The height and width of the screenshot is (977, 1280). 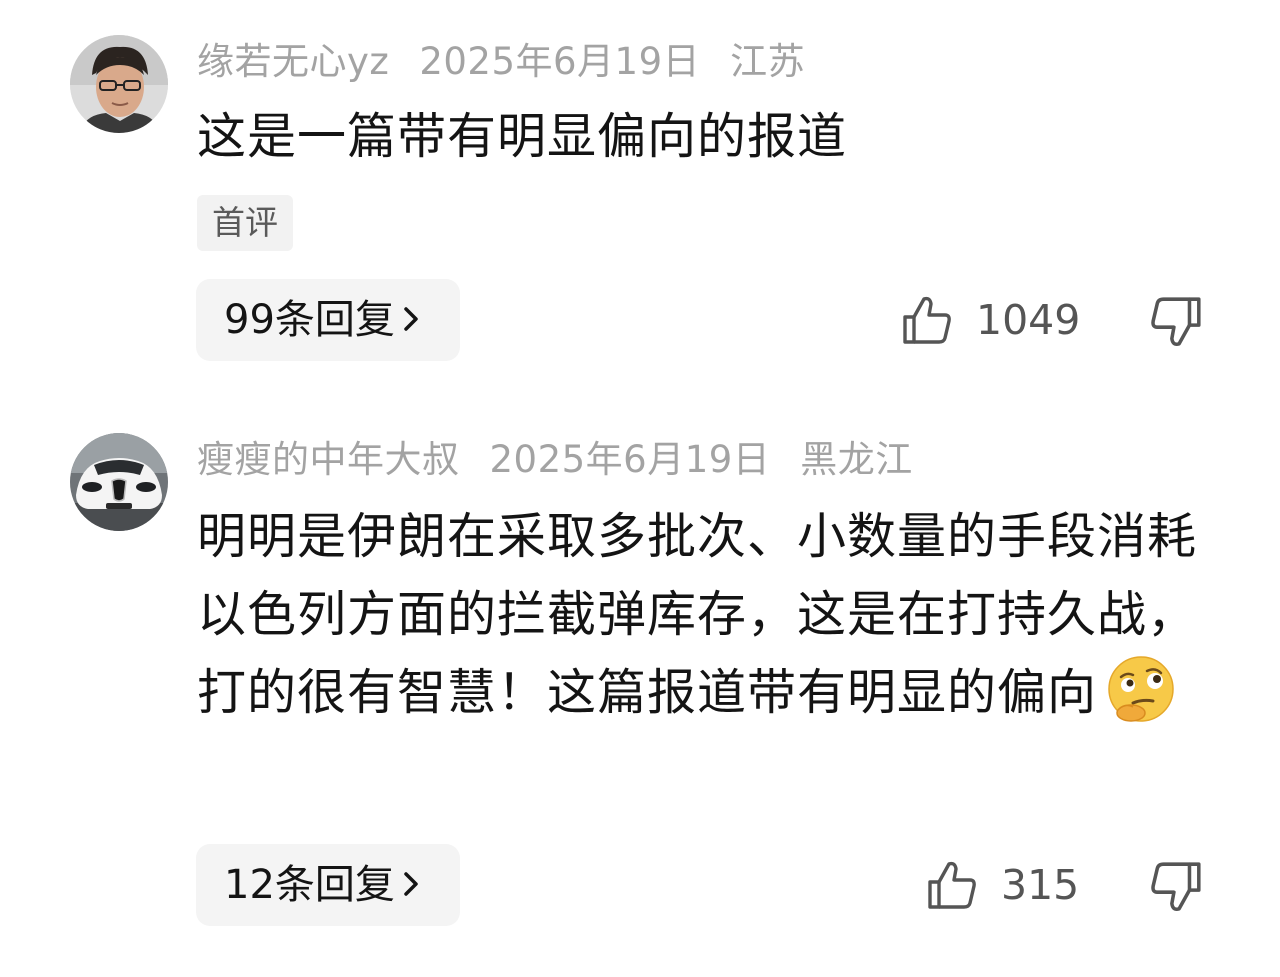 What do you see at coordinates (309, 885) in the screenshot?
I see `replies-count-label: 12条回复` at bounding box center [309, 885].